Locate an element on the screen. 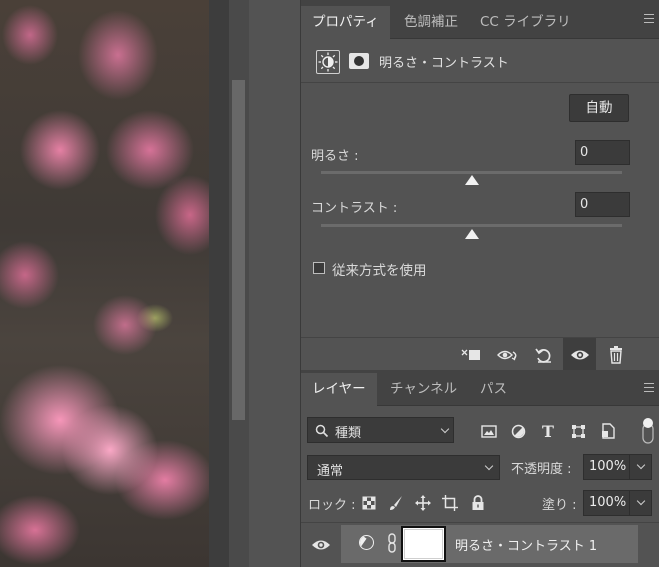  tab-cc-libraries: CC ライブラリ is located at coordinates (525, 22).